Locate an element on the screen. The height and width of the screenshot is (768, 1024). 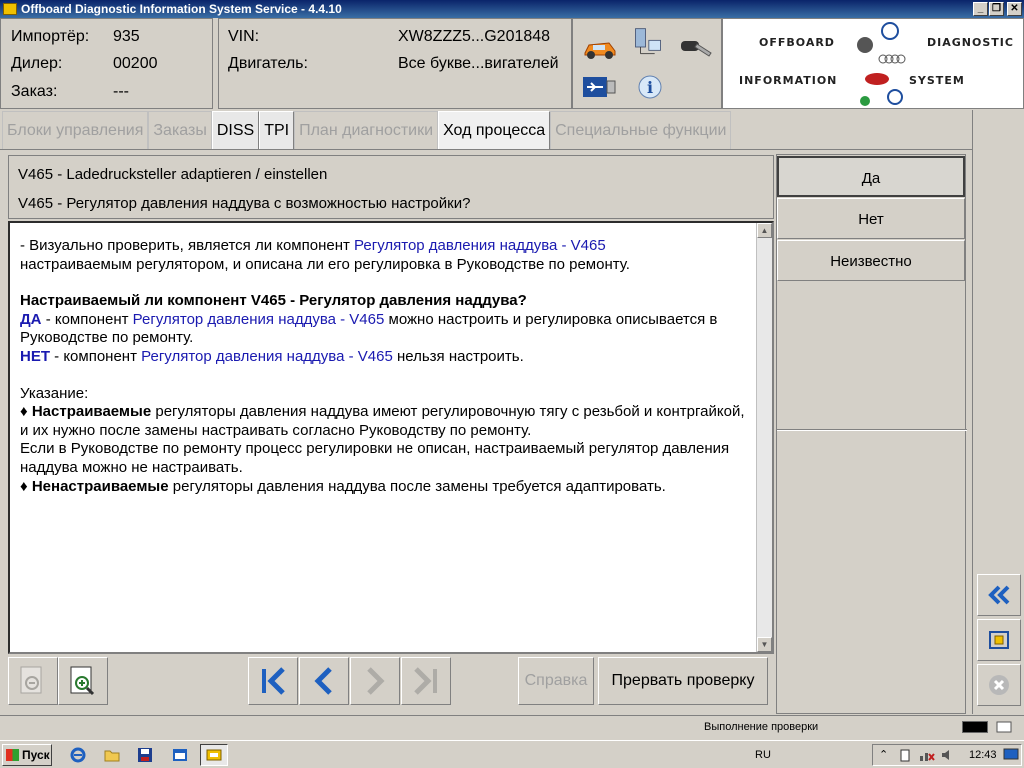
bullet-bold: Настраиваемые is located at coordinates (91, 412).